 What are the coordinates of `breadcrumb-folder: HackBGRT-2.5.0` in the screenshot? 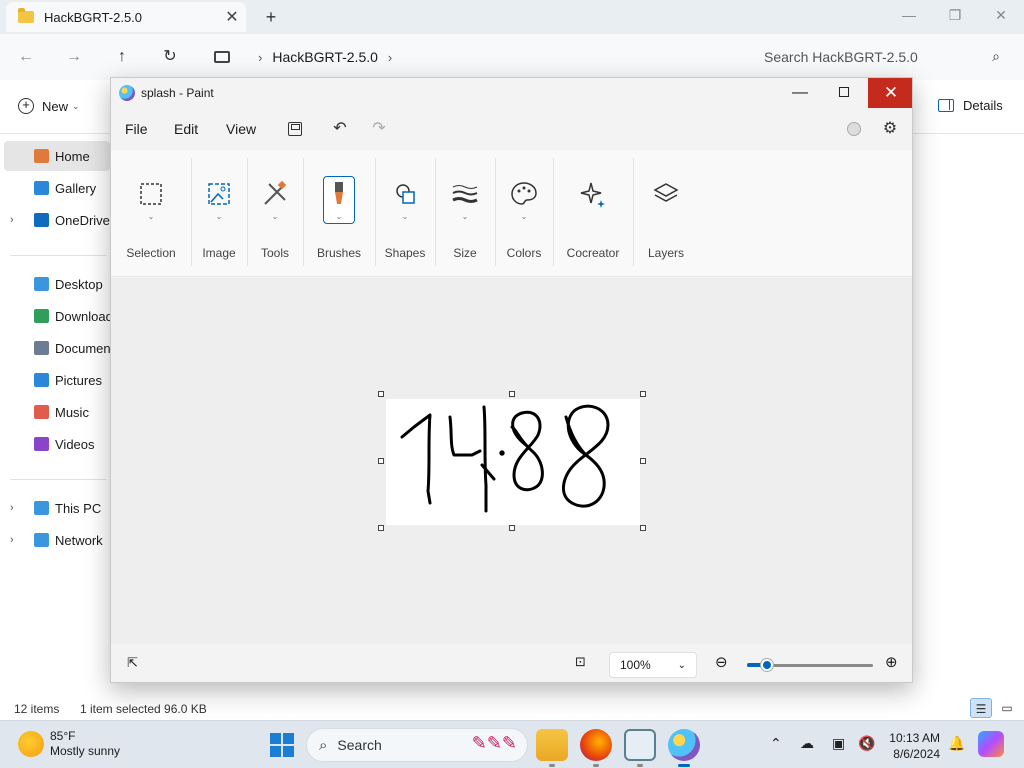 It's located at (325, 57).